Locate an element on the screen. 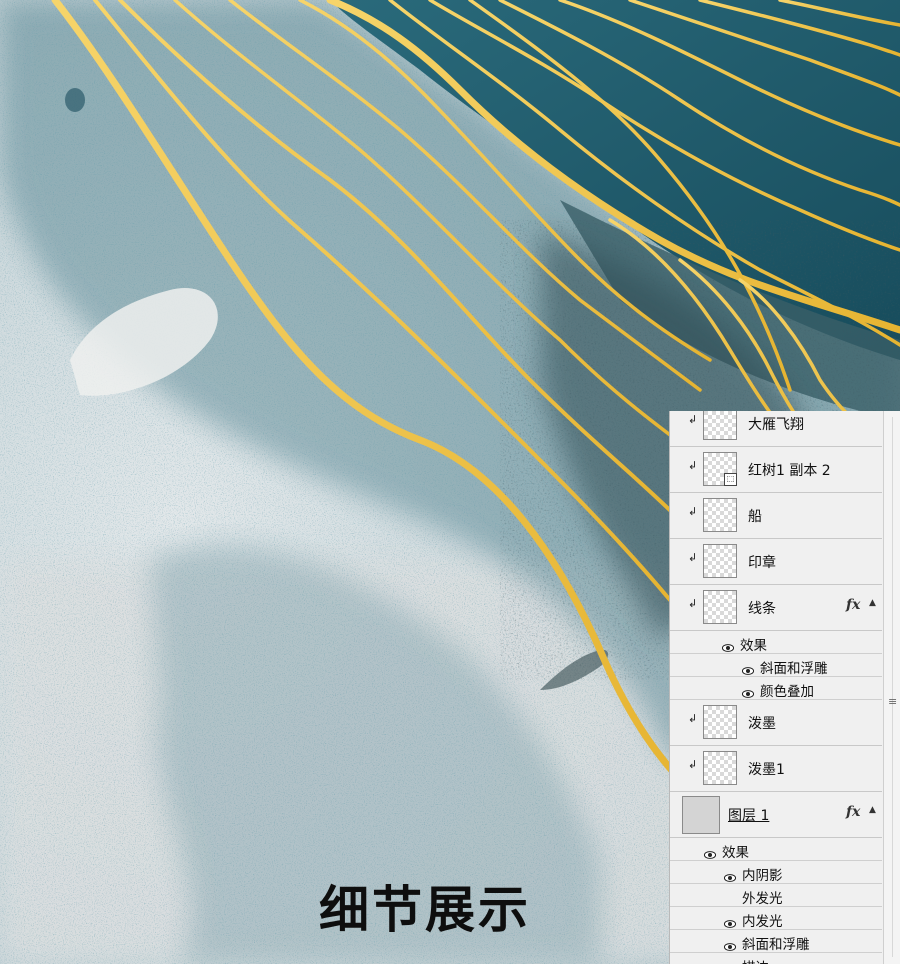 The height and width of the screenshot is (964, 900). layer-row: ↲ 线条 fx ▲ is located at coordinates (776, 608).